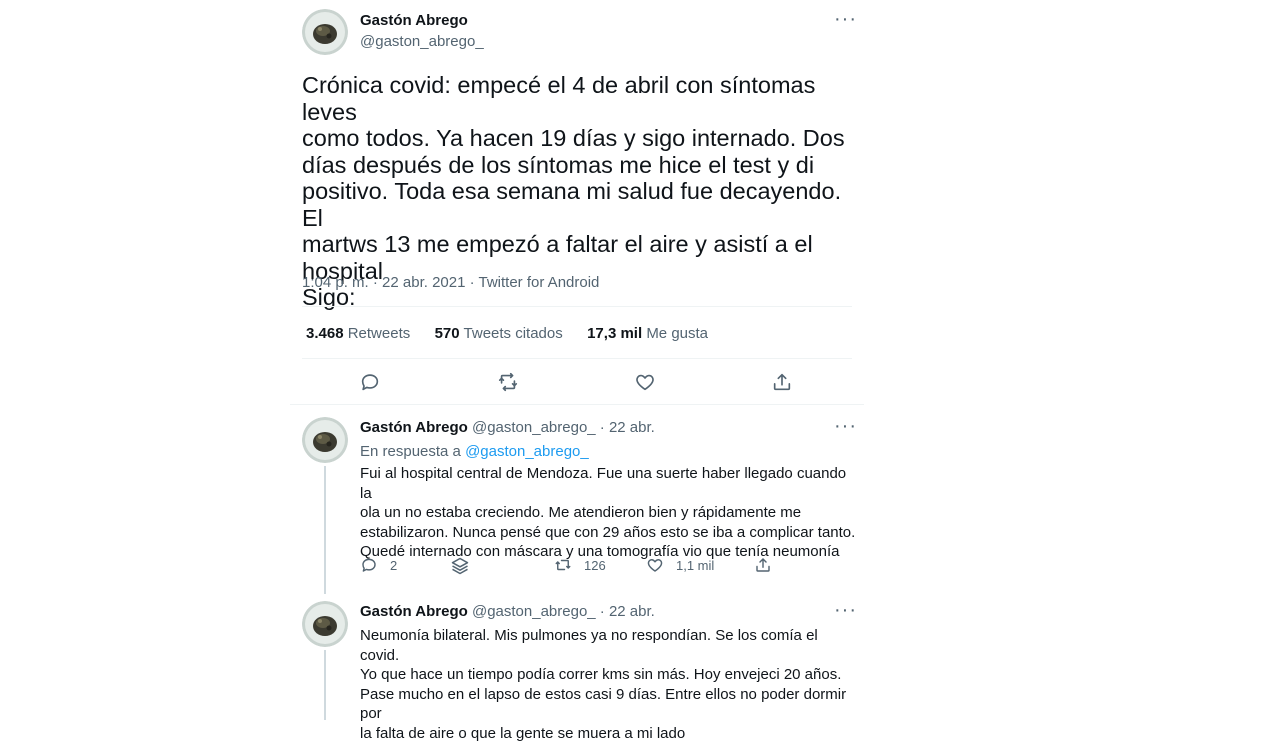 The height and width of the screenshot is (743, 1280). I want to click on author-avatar, so click(325, 32).